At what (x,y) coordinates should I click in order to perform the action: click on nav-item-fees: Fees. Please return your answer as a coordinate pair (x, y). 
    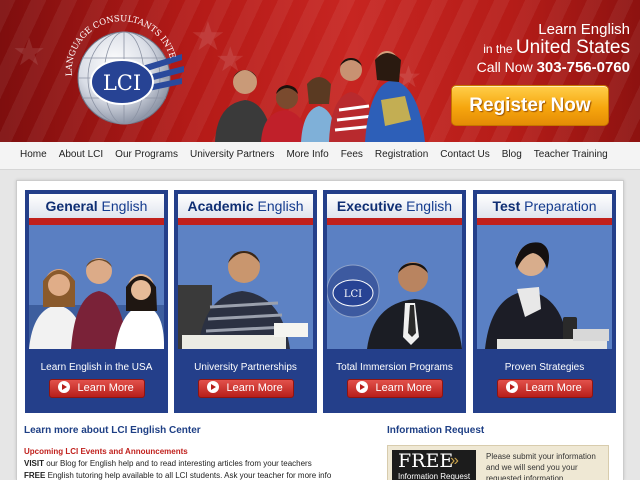
    Looking at the image, I should click on (352, 155).